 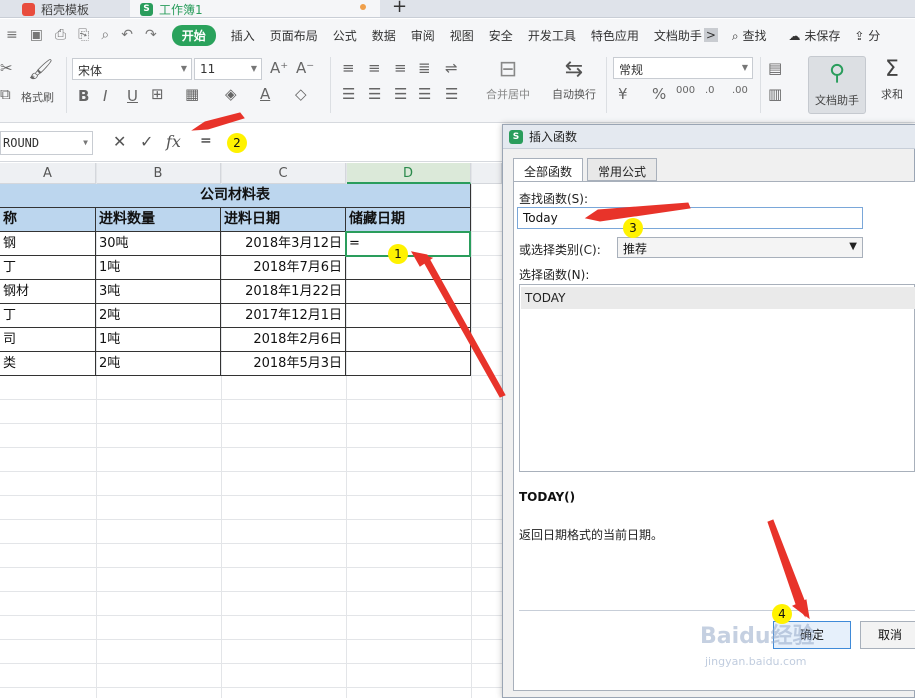 I want to click on function-search-input: Today, so click(x=690, y=218).